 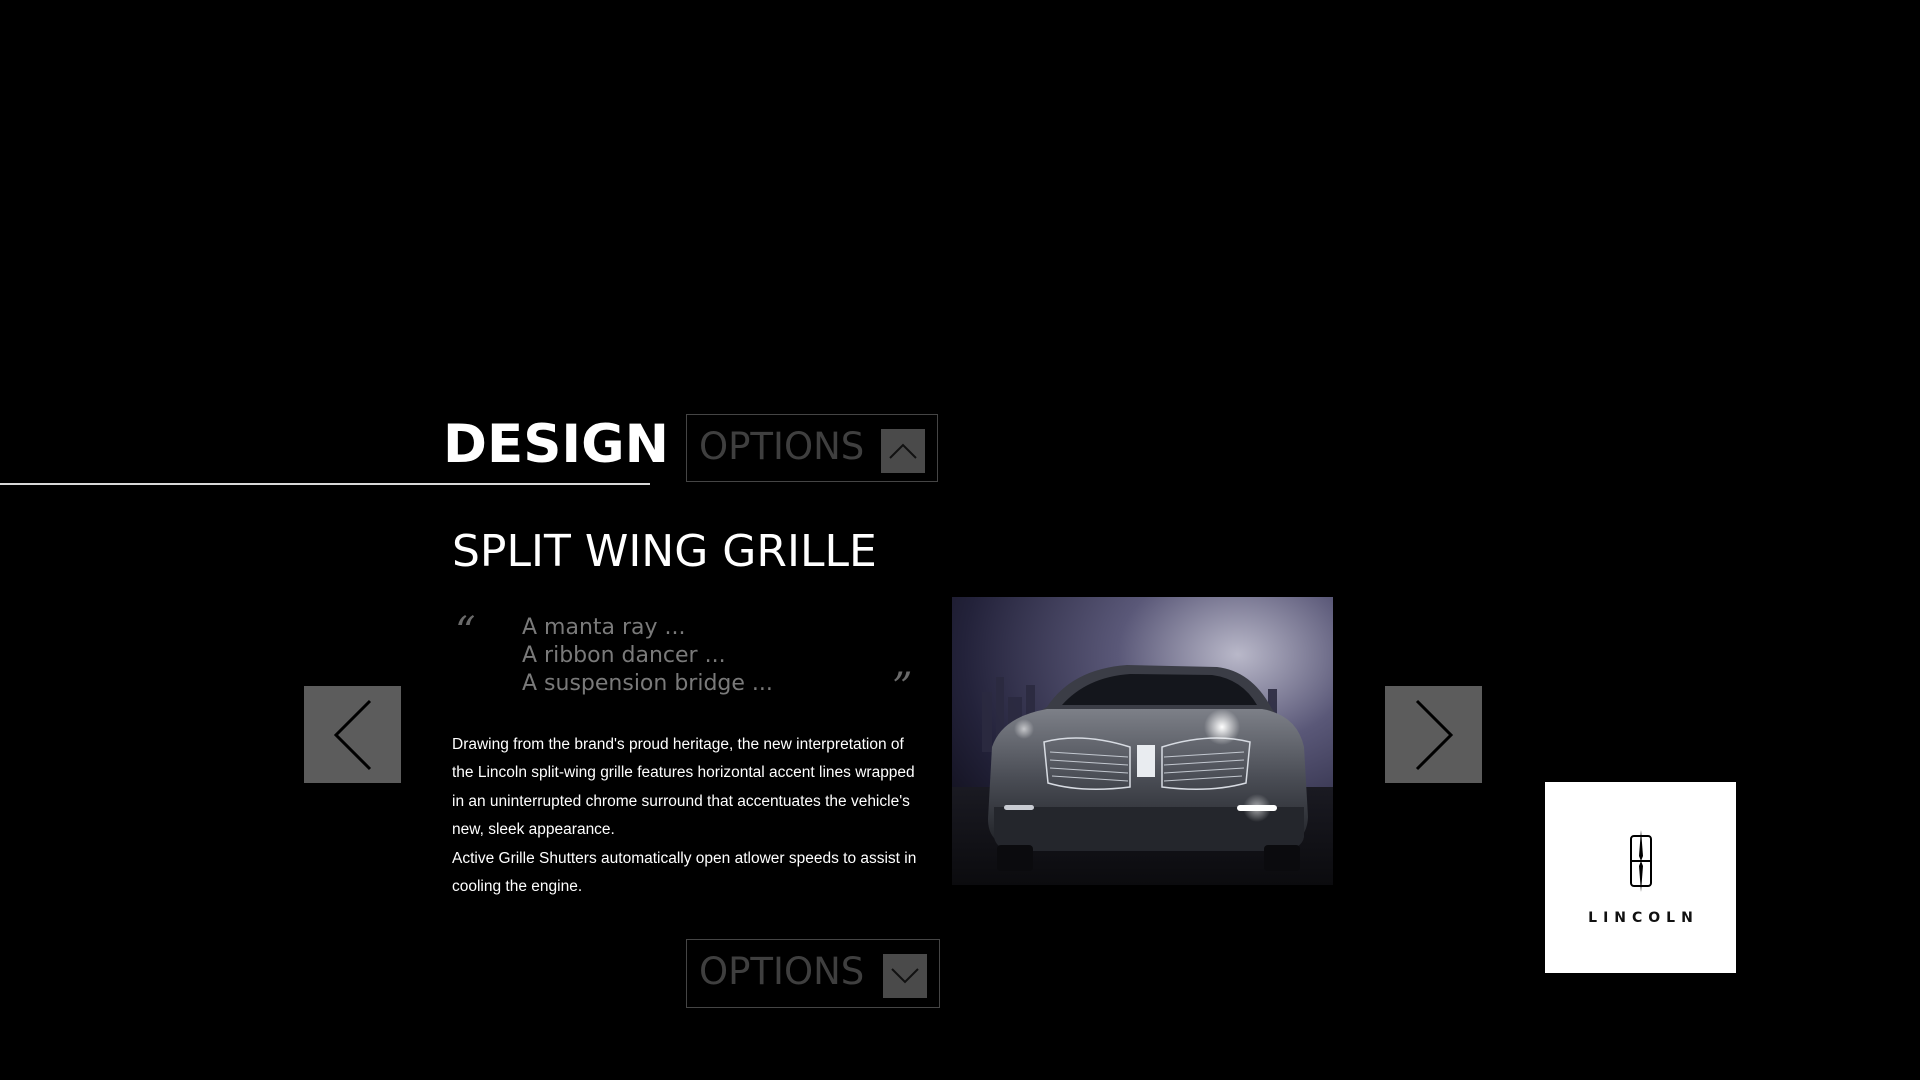 I want to click on section-title: DESIGN, so click(x=556, y=444).